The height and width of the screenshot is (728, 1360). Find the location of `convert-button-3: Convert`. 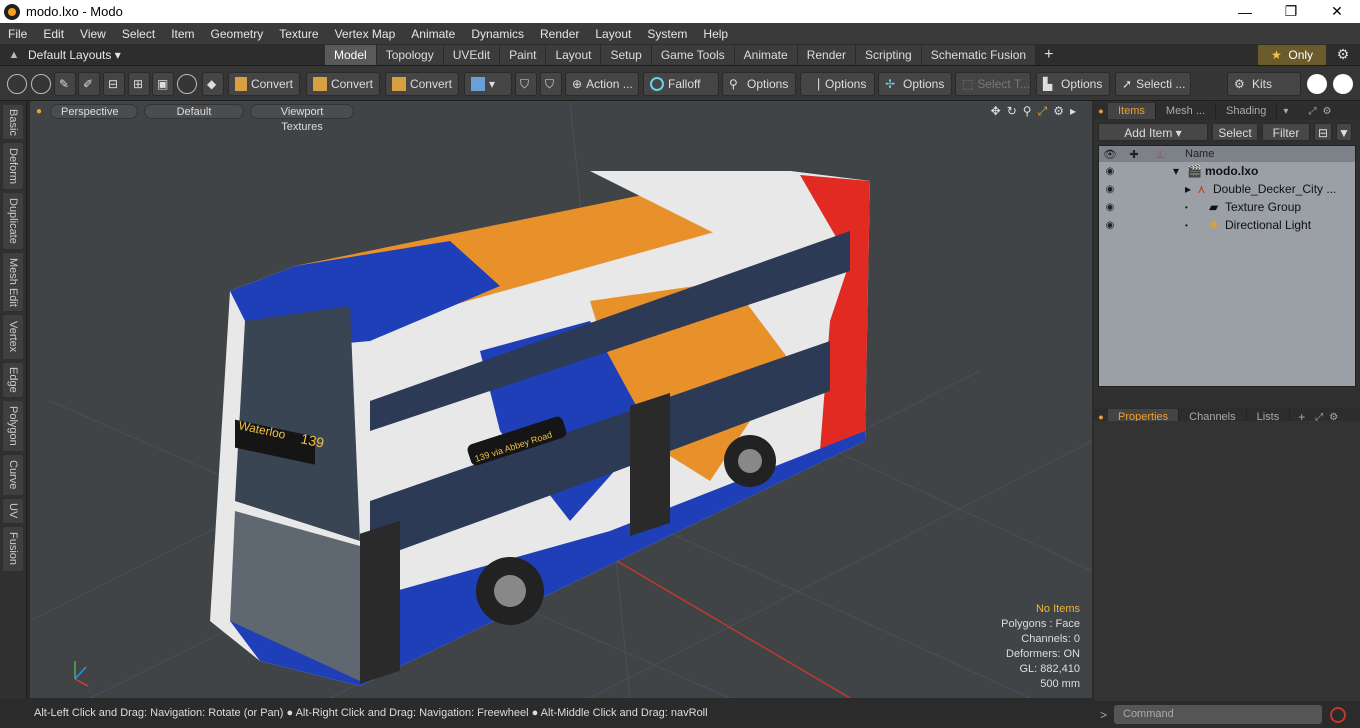

convert-button-3: Convert is located at coordinates (422, 84).